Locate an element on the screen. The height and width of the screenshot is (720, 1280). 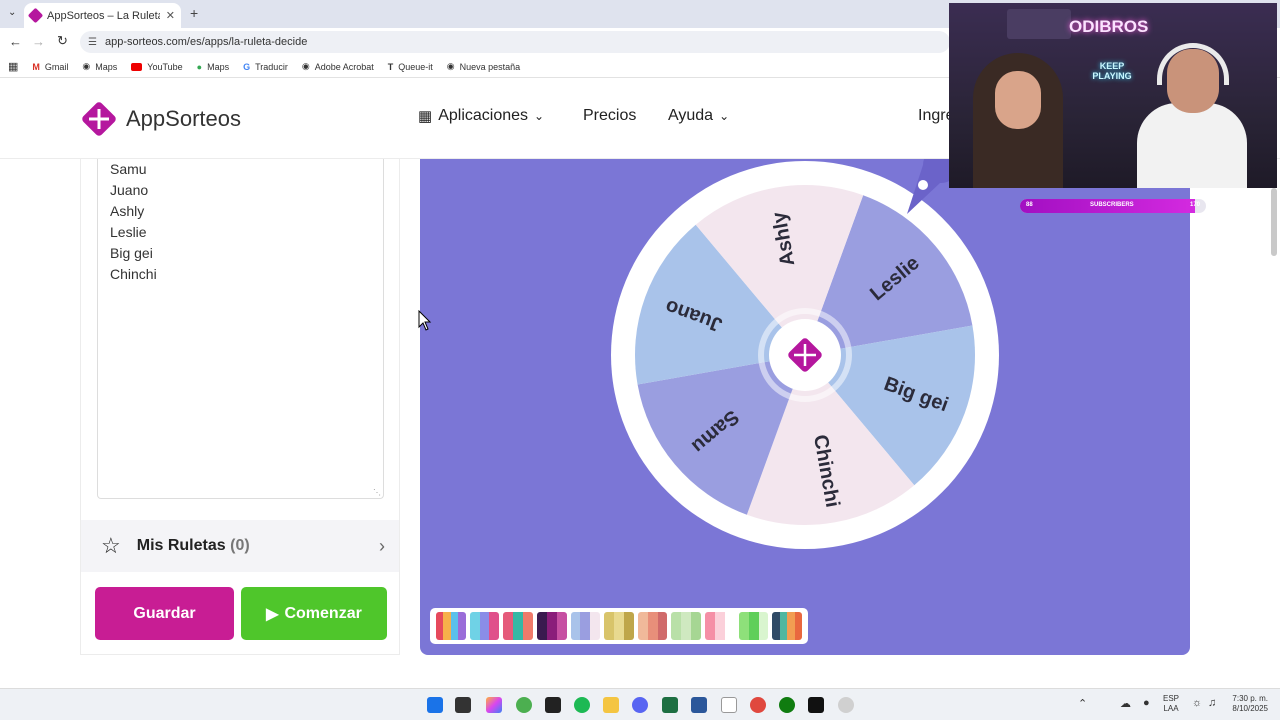
clock-time: 7:30 p. m. is located at coordinates (1250, 698).